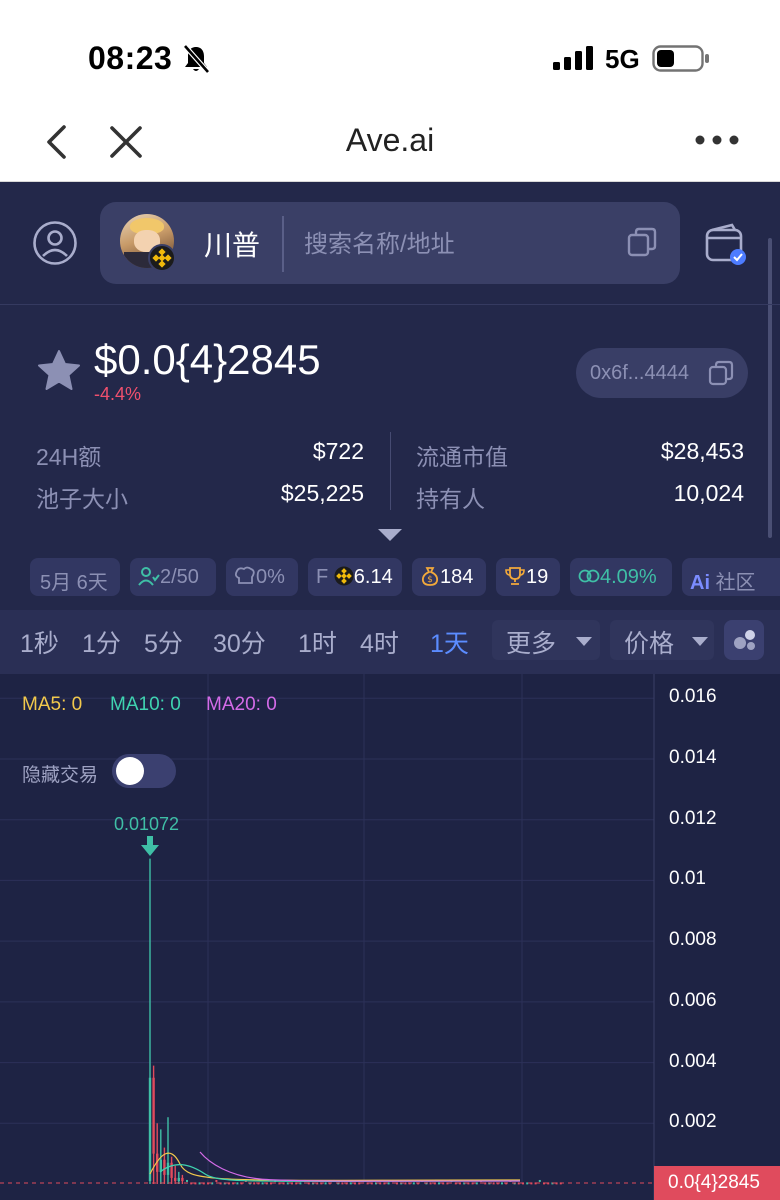 This screenshot has width=780, height=1200. I want to click on bnb-icon, so click(344, 576).